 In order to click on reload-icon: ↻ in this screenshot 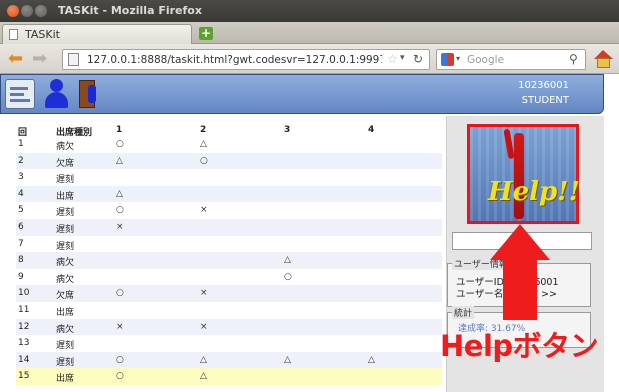, I will do `click(418, 59)`.